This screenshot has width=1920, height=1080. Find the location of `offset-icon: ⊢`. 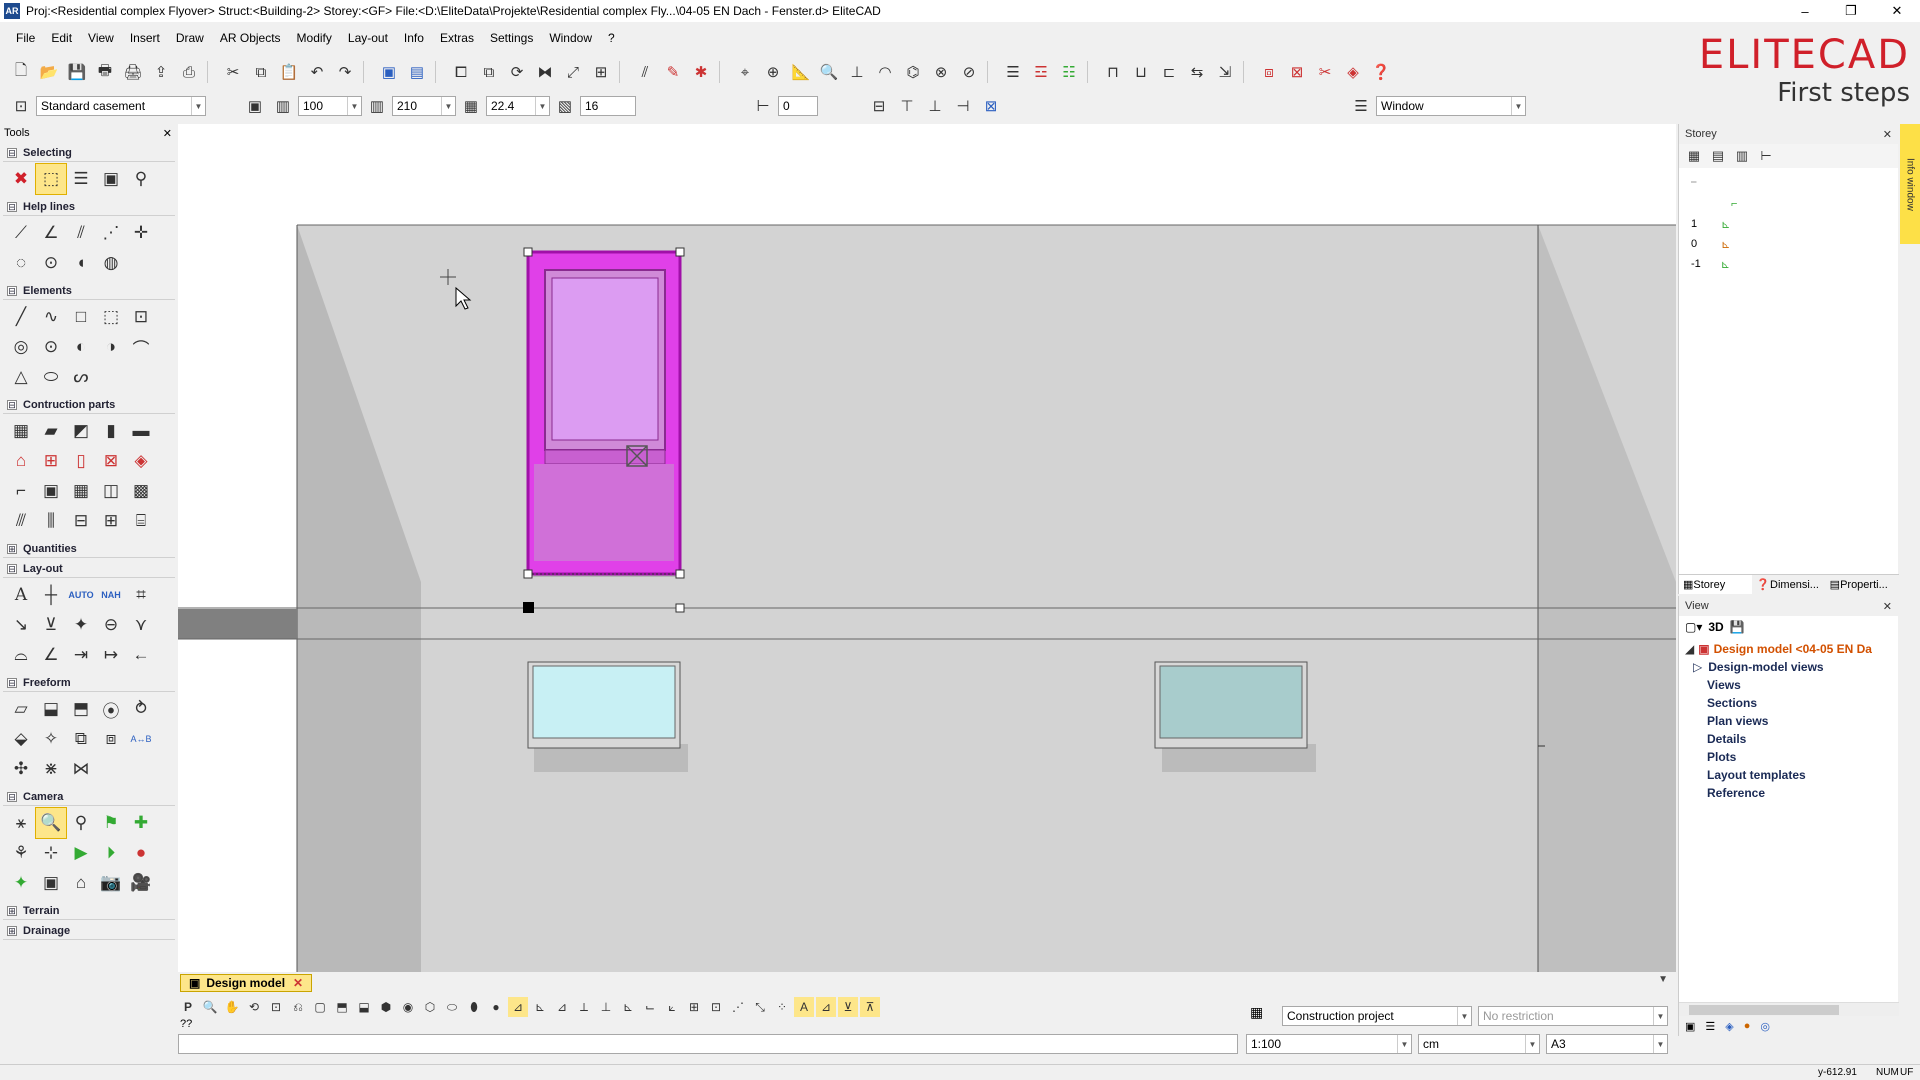

offset-icon: ⊢ is located at coordinates (763, 106).